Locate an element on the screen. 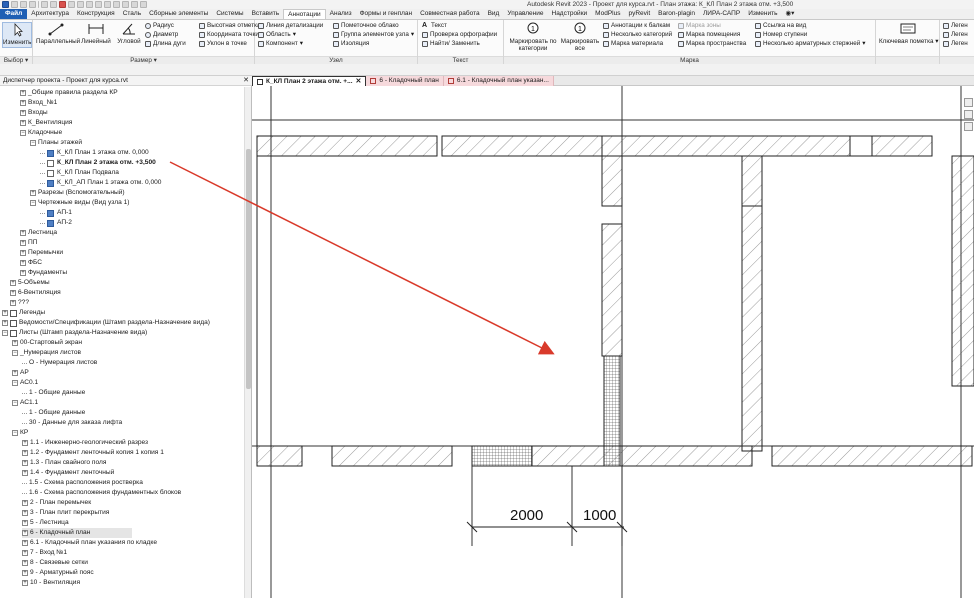 The image size is (974, 598). tag-panel-label: Марка is located at coordinates (689, 60).